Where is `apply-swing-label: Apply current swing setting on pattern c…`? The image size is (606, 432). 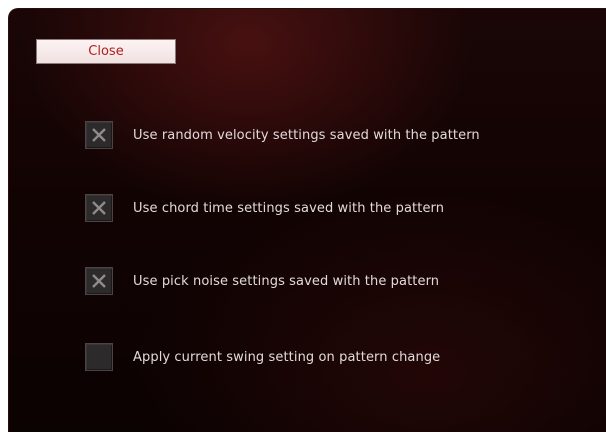
apply-swing-label: Apply current swing setting on pattern c… is located at coordinates (287, 357).